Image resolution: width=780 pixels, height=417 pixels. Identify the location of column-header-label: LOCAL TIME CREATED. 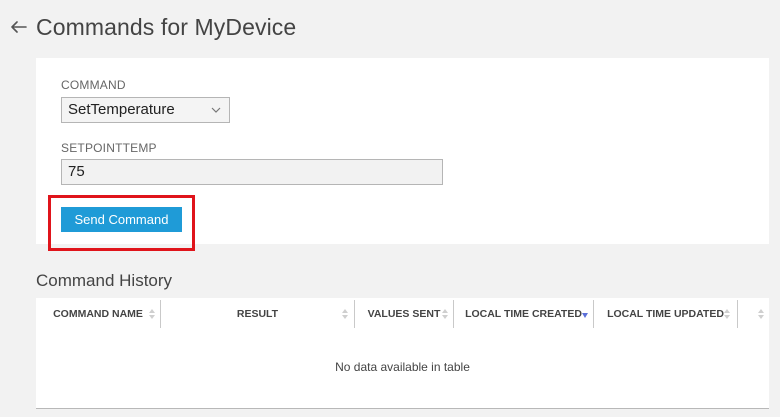
(523, 314).